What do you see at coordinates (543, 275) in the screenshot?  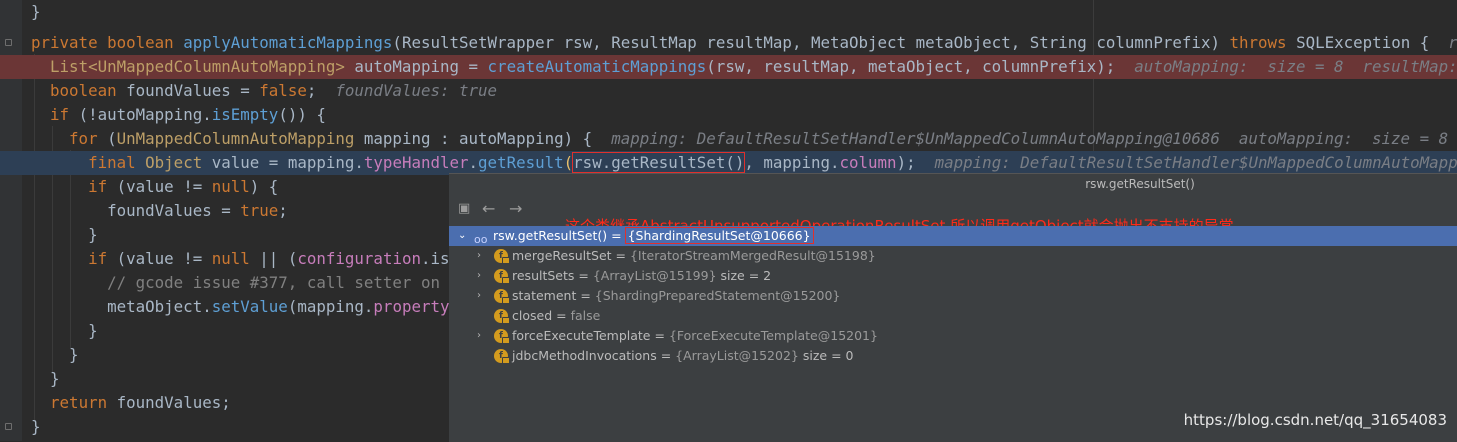 I see `field-name: resultSets` at bounding box center [543, 275].